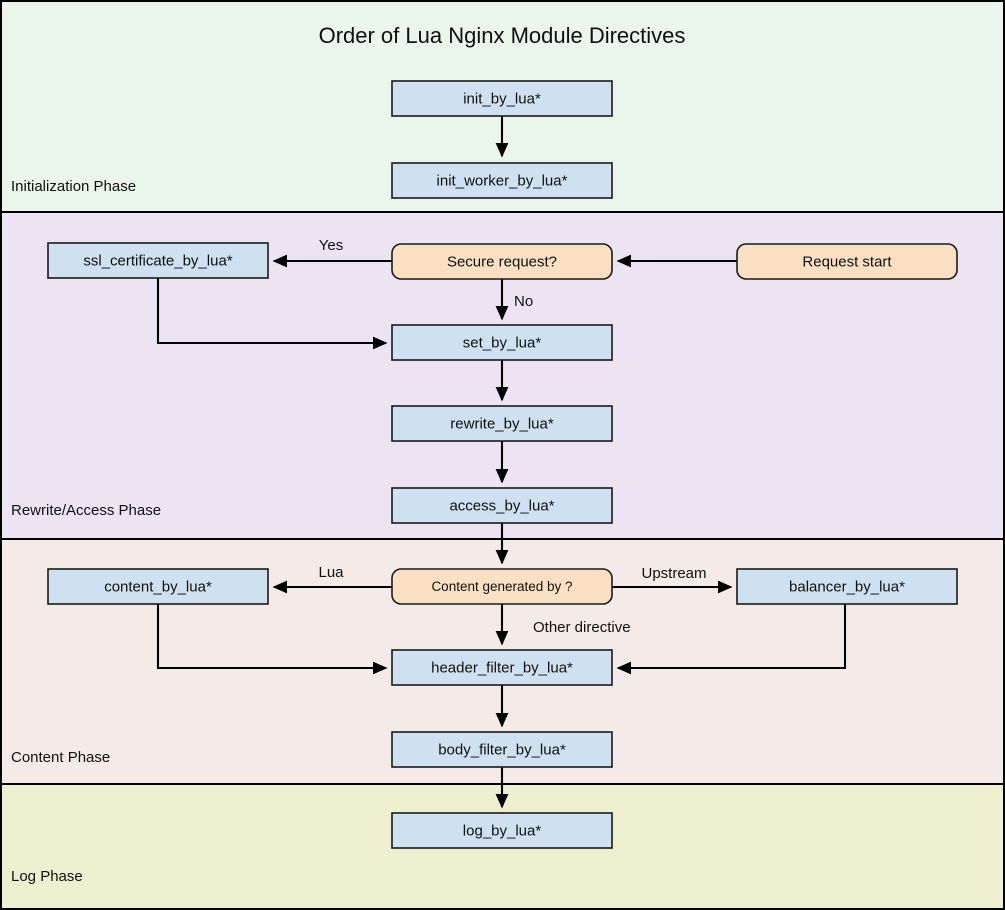  What do you see at coordinates (673, 573) in the screenshot?
I see `edge-label-content-upstream: Upstream` at bounding box center [673, 573].